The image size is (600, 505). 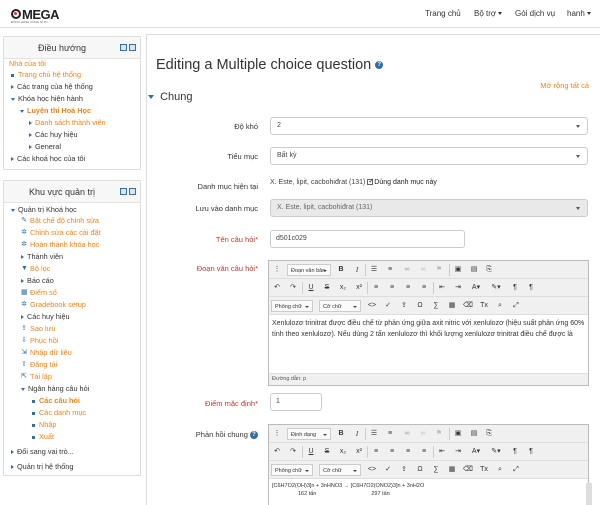 I want to click on save-in-category-select: X. Este, lipit, cacbohiđrat (131), so click(x=429, y=208).